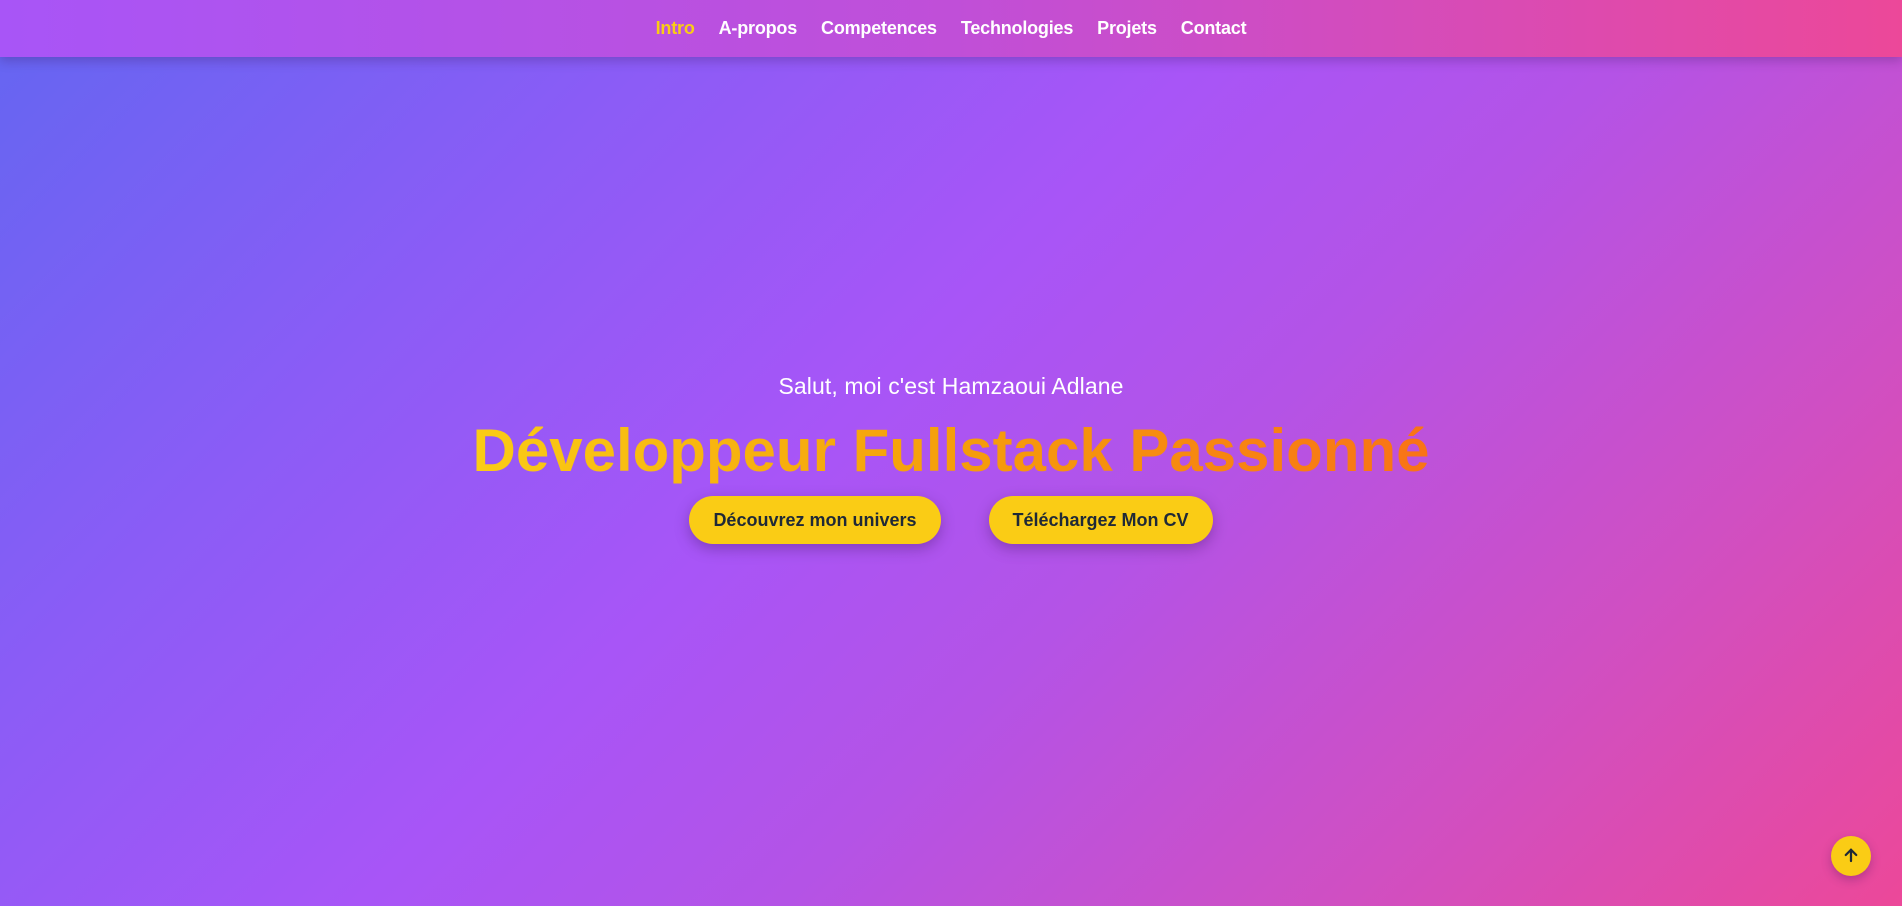 The height and width of the screenshot is (906, 1902). Describe the element at coordinates (951, 450) in the screenshot. I see `hero-title: Développeur Fullstack Passionné` at that location.